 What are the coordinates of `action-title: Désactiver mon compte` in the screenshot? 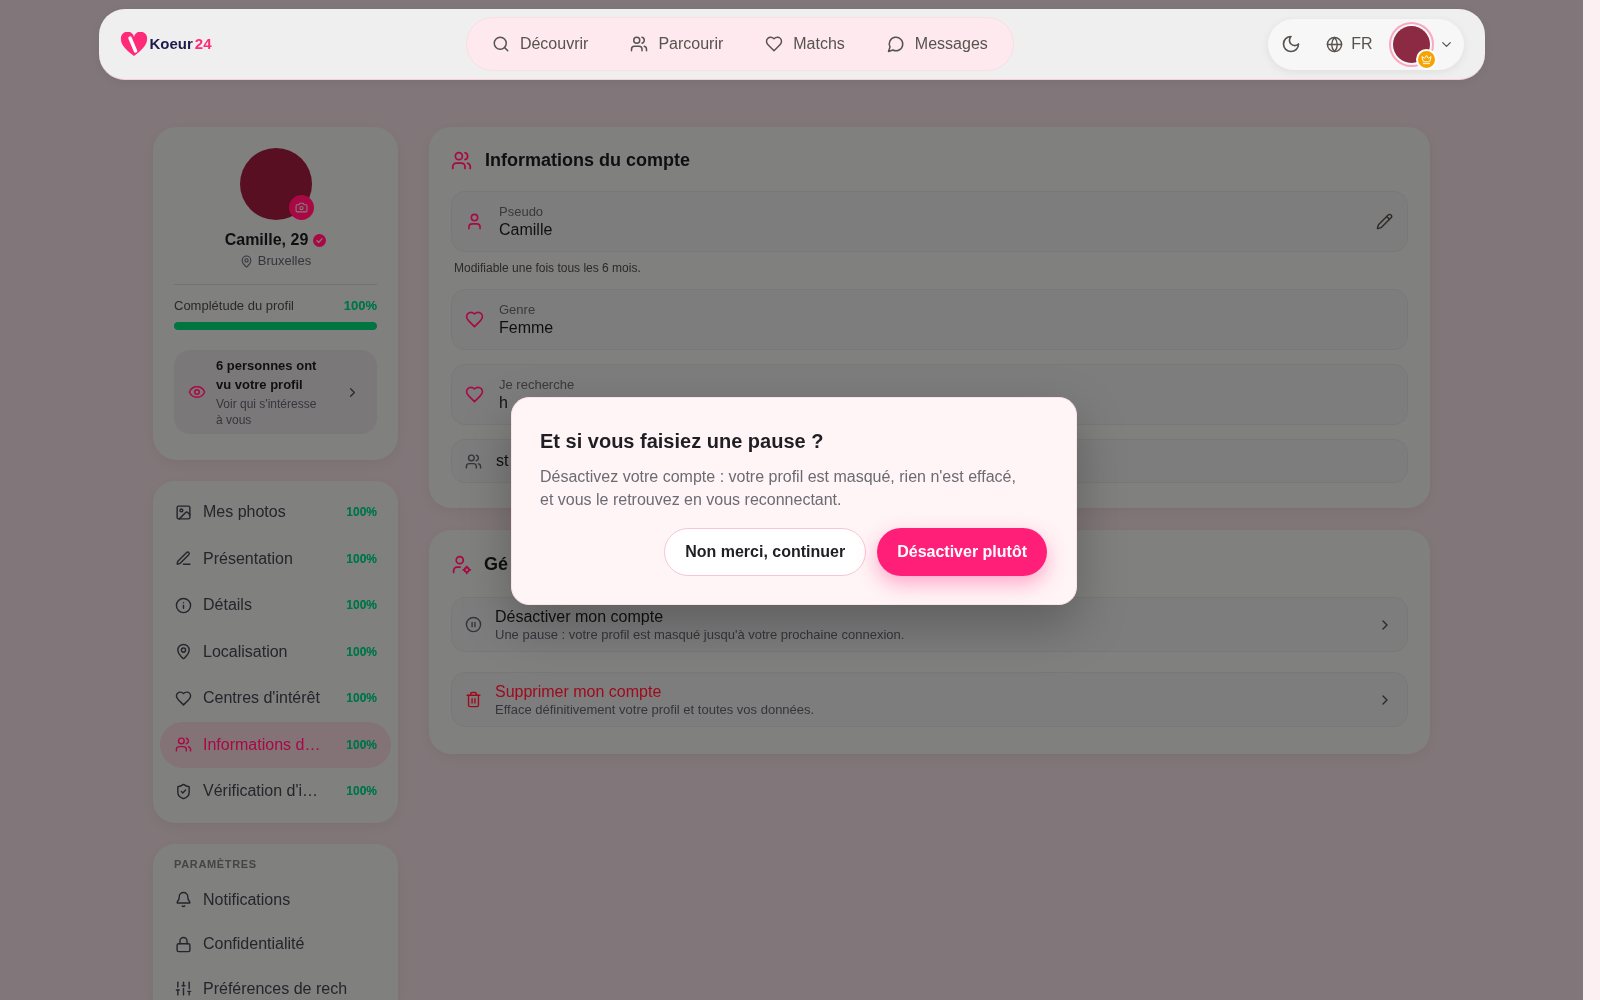 It's located at (579, 616).